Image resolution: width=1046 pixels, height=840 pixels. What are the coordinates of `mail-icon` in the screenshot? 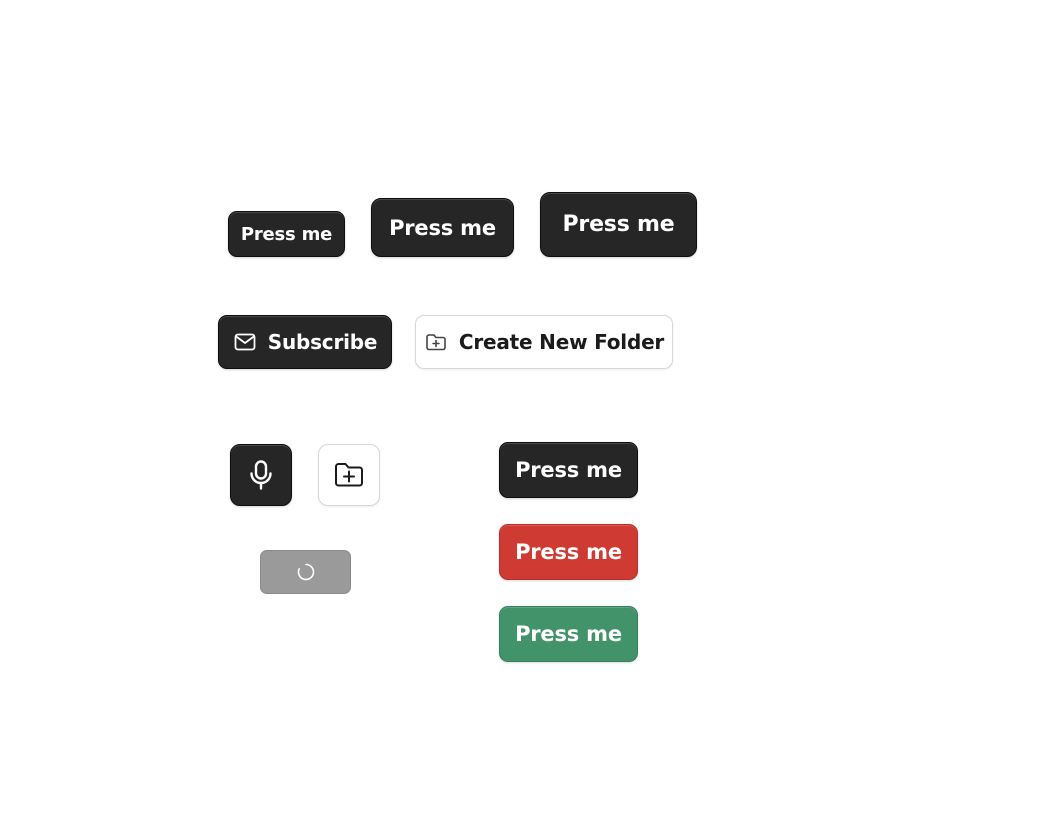 It's located at (245, 342).